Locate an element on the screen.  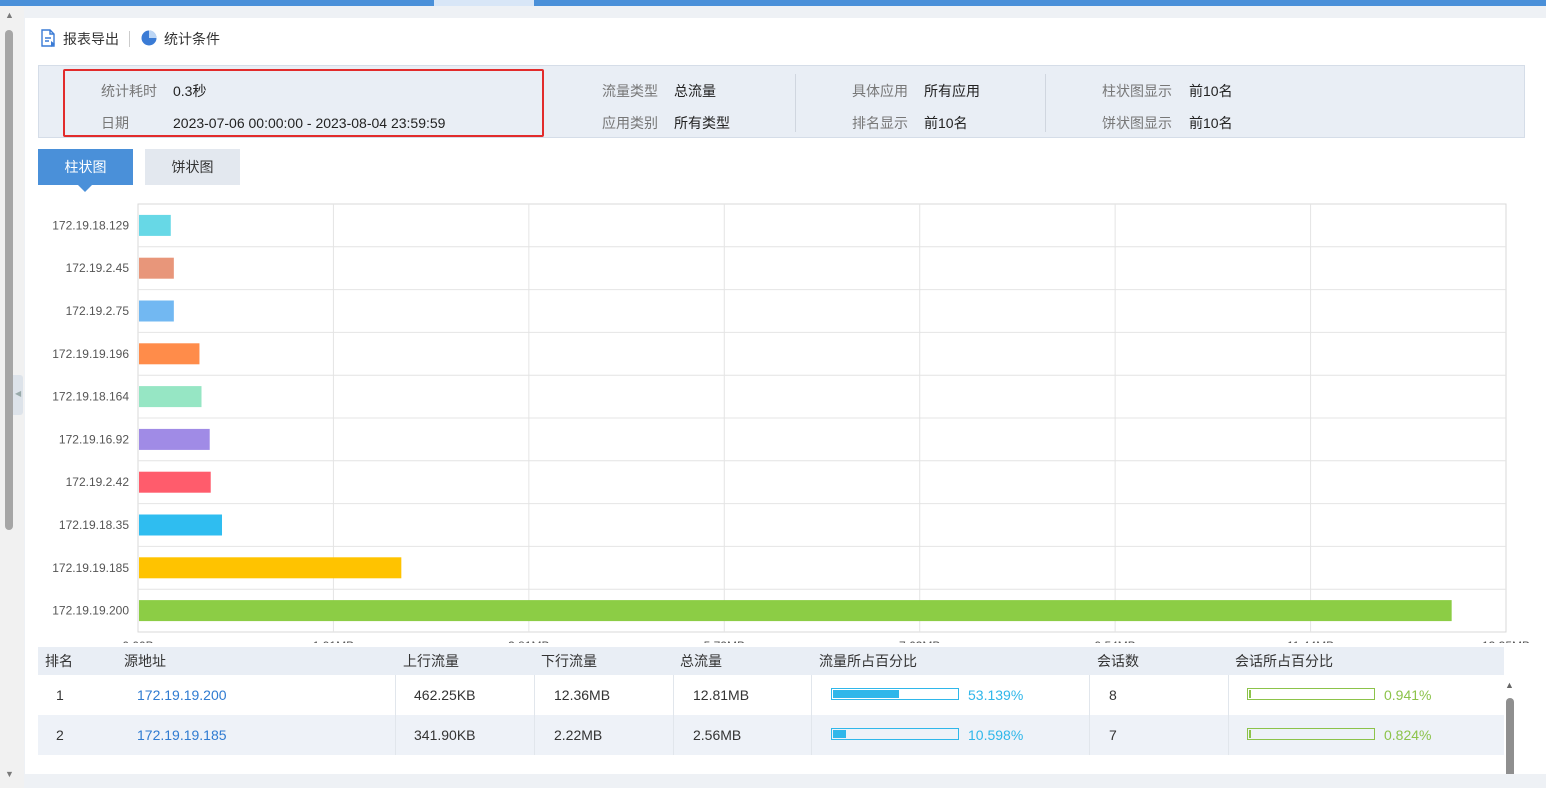
x-tick-label: 13.35MB is located at coordinates (1506, 641).